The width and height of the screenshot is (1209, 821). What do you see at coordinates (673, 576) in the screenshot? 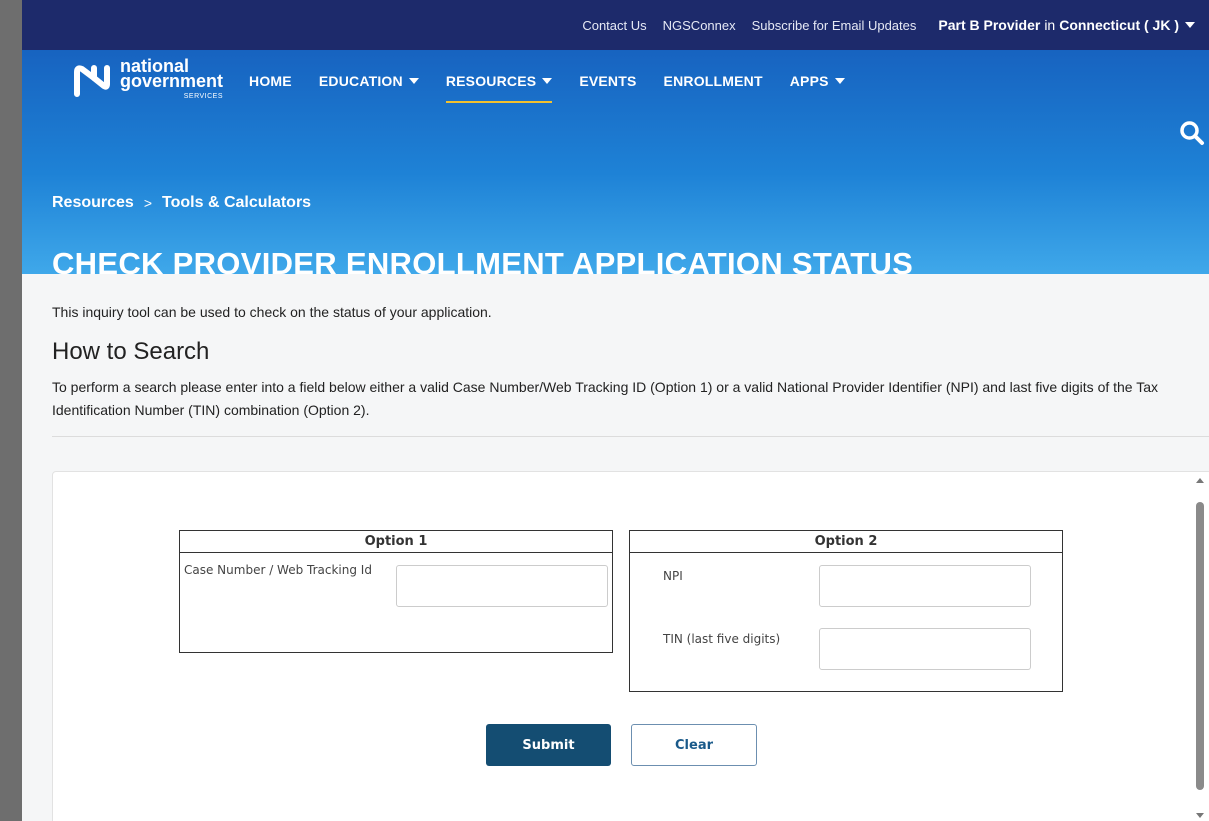
I see `npi-label: NPI` at bounding box center [673, 576].